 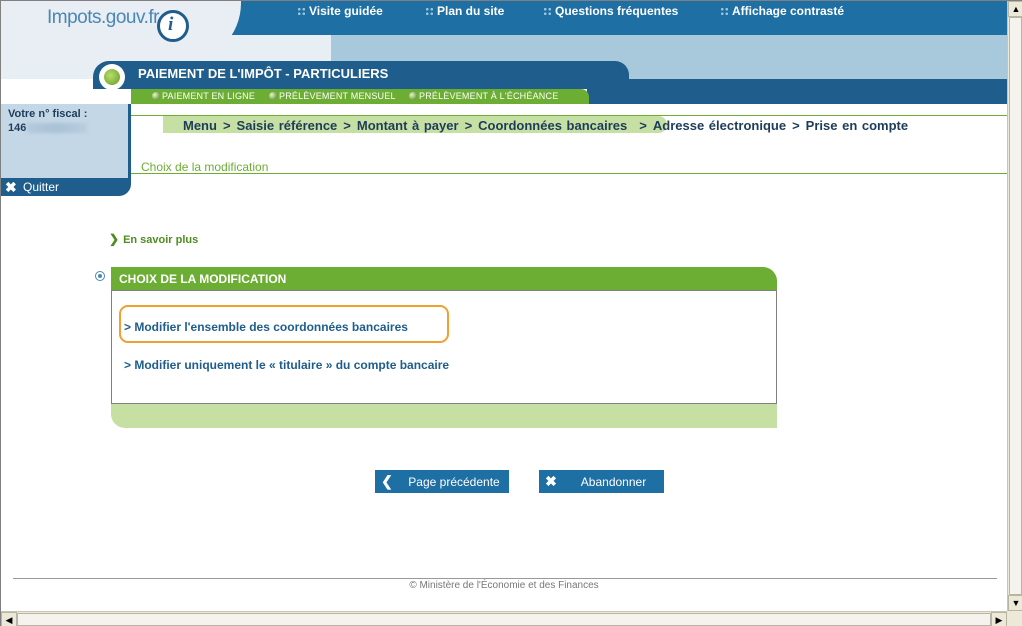 I want to click on arrow-left-icon: ❮, so click(x=387, y=481).